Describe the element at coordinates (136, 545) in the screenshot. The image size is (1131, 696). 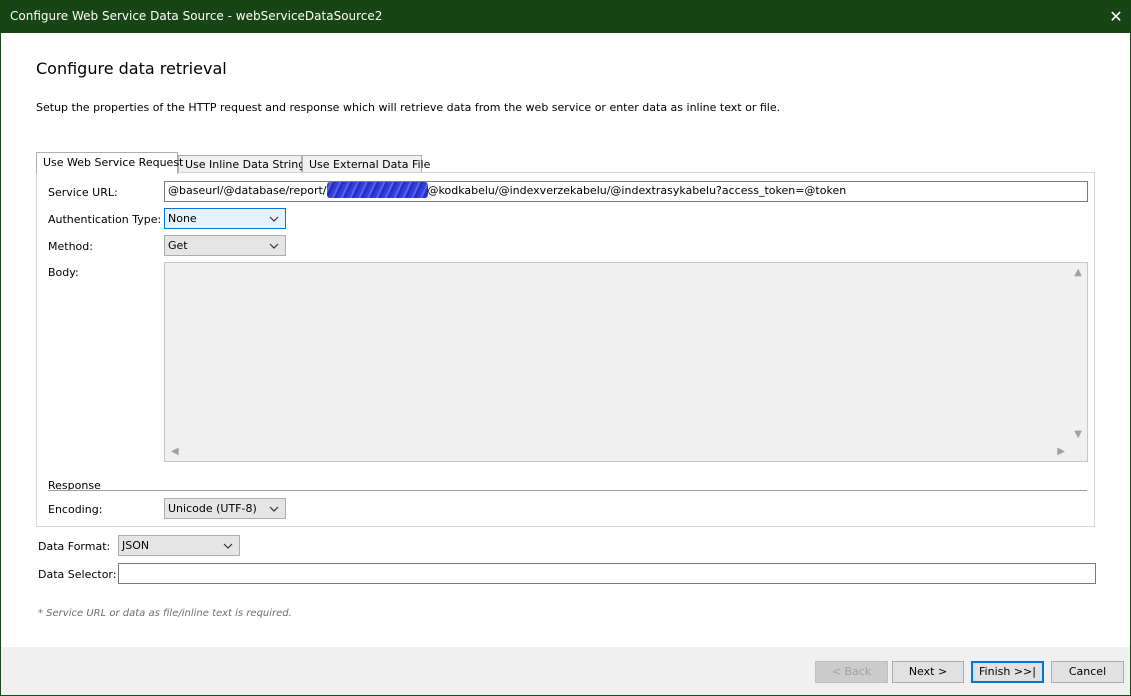
I see `data-format-value: JSON` at that location.